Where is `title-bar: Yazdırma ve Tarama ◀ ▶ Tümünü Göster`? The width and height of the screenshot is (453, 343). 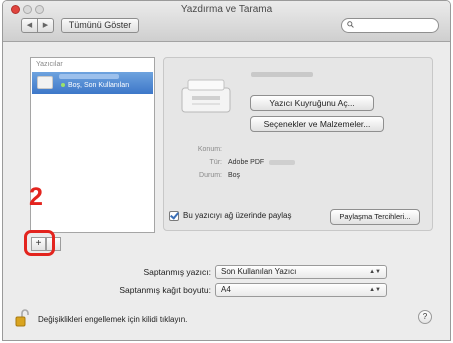
title-bar: Yazdırma ve Tarama ◀ ▶ Tümünü Göster is located at coordinates (226, 21).